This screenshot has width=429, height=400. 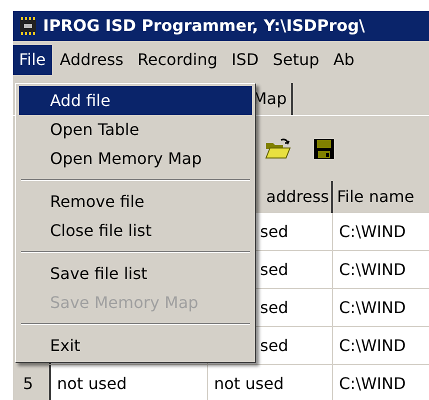 I want to click on menu-item: Close file list, so click(x=135, y=230).